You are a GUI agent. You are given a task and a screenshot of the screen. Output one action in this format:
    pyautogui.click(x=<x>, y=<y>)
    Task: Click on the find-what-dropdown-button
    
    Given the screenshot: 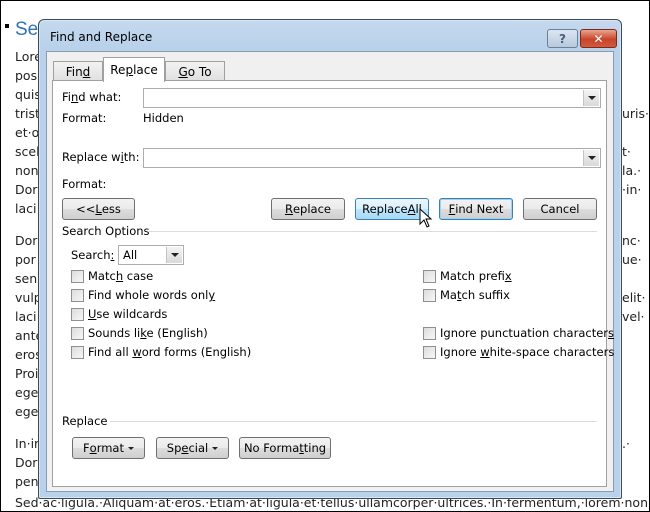 What is the action you would take?
    pyautogui.click(x=591, y=98)
    